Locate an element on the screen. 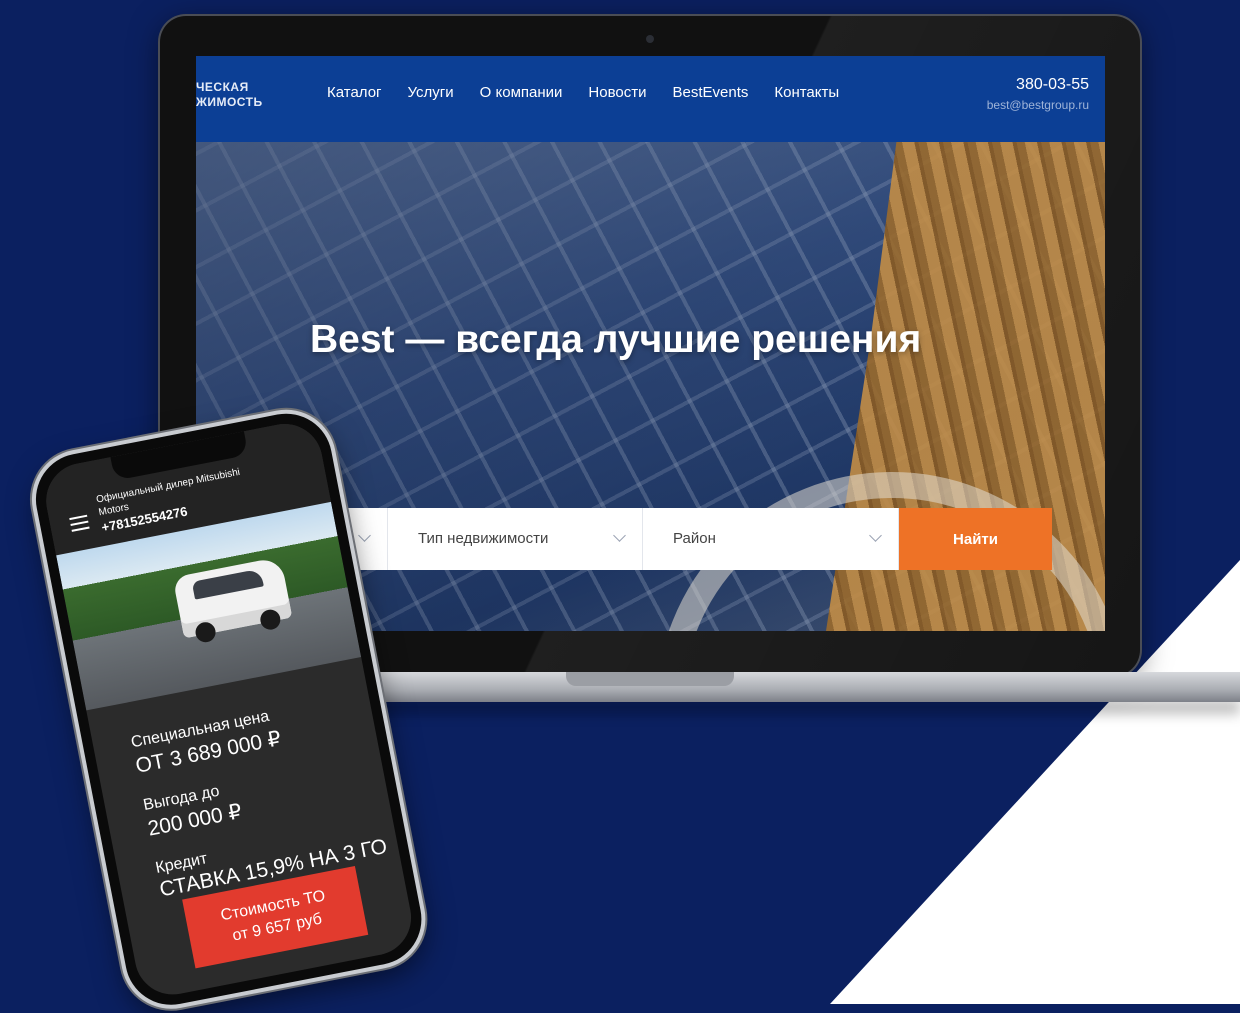  hero-title: Best — всегда лучшие решения is located at coordinates (616, 339).